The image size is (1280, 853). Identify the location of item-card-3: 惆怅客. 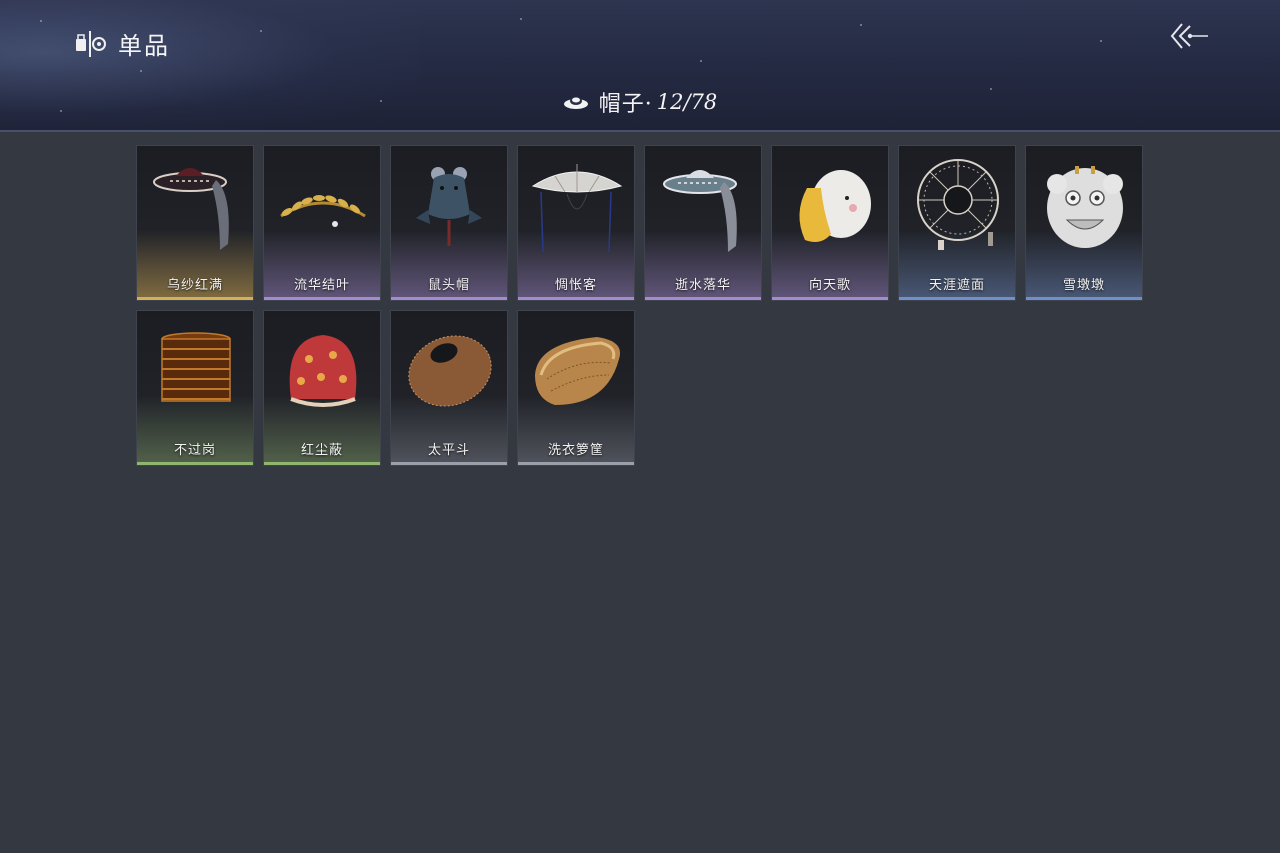
(576, 223).